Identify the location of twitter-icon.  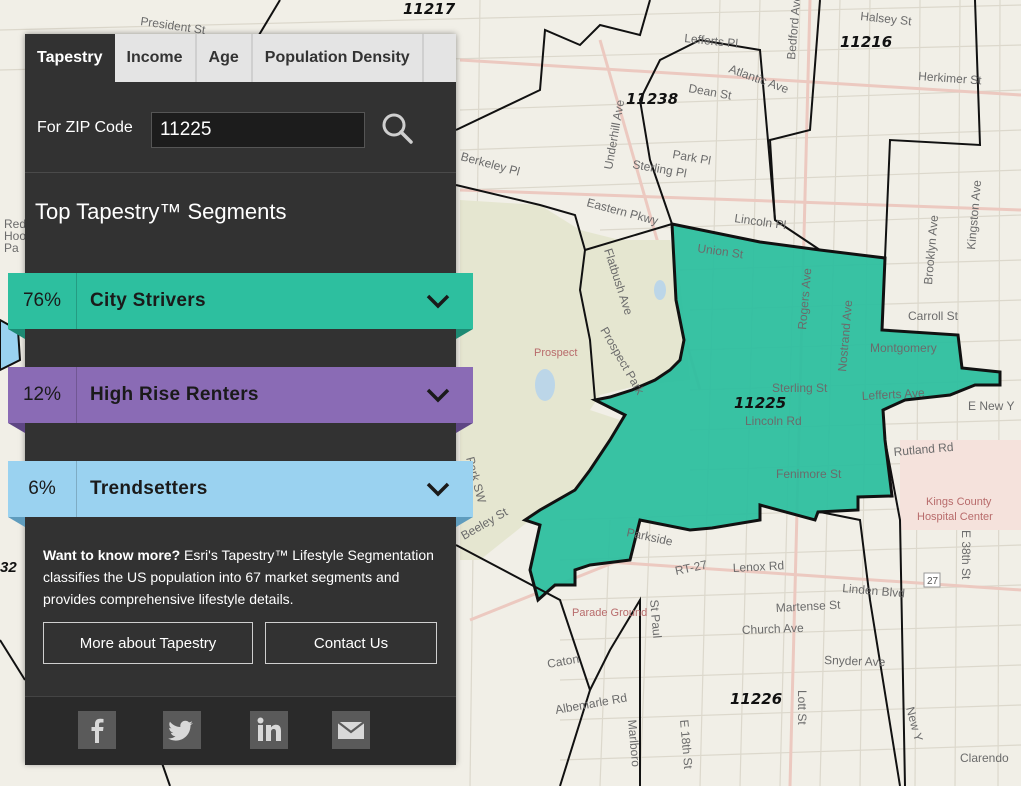
(180, 730).